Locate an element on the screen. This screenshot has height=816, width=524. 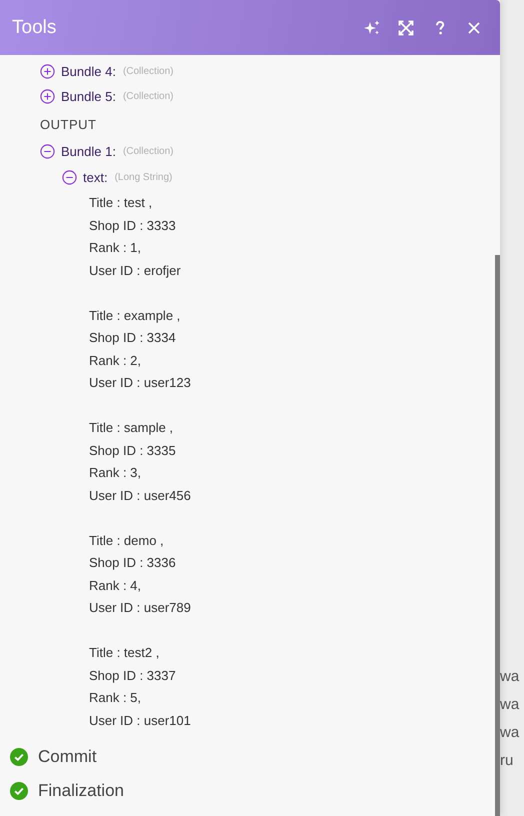
item-label: text: is located at coordinates (95, 177).